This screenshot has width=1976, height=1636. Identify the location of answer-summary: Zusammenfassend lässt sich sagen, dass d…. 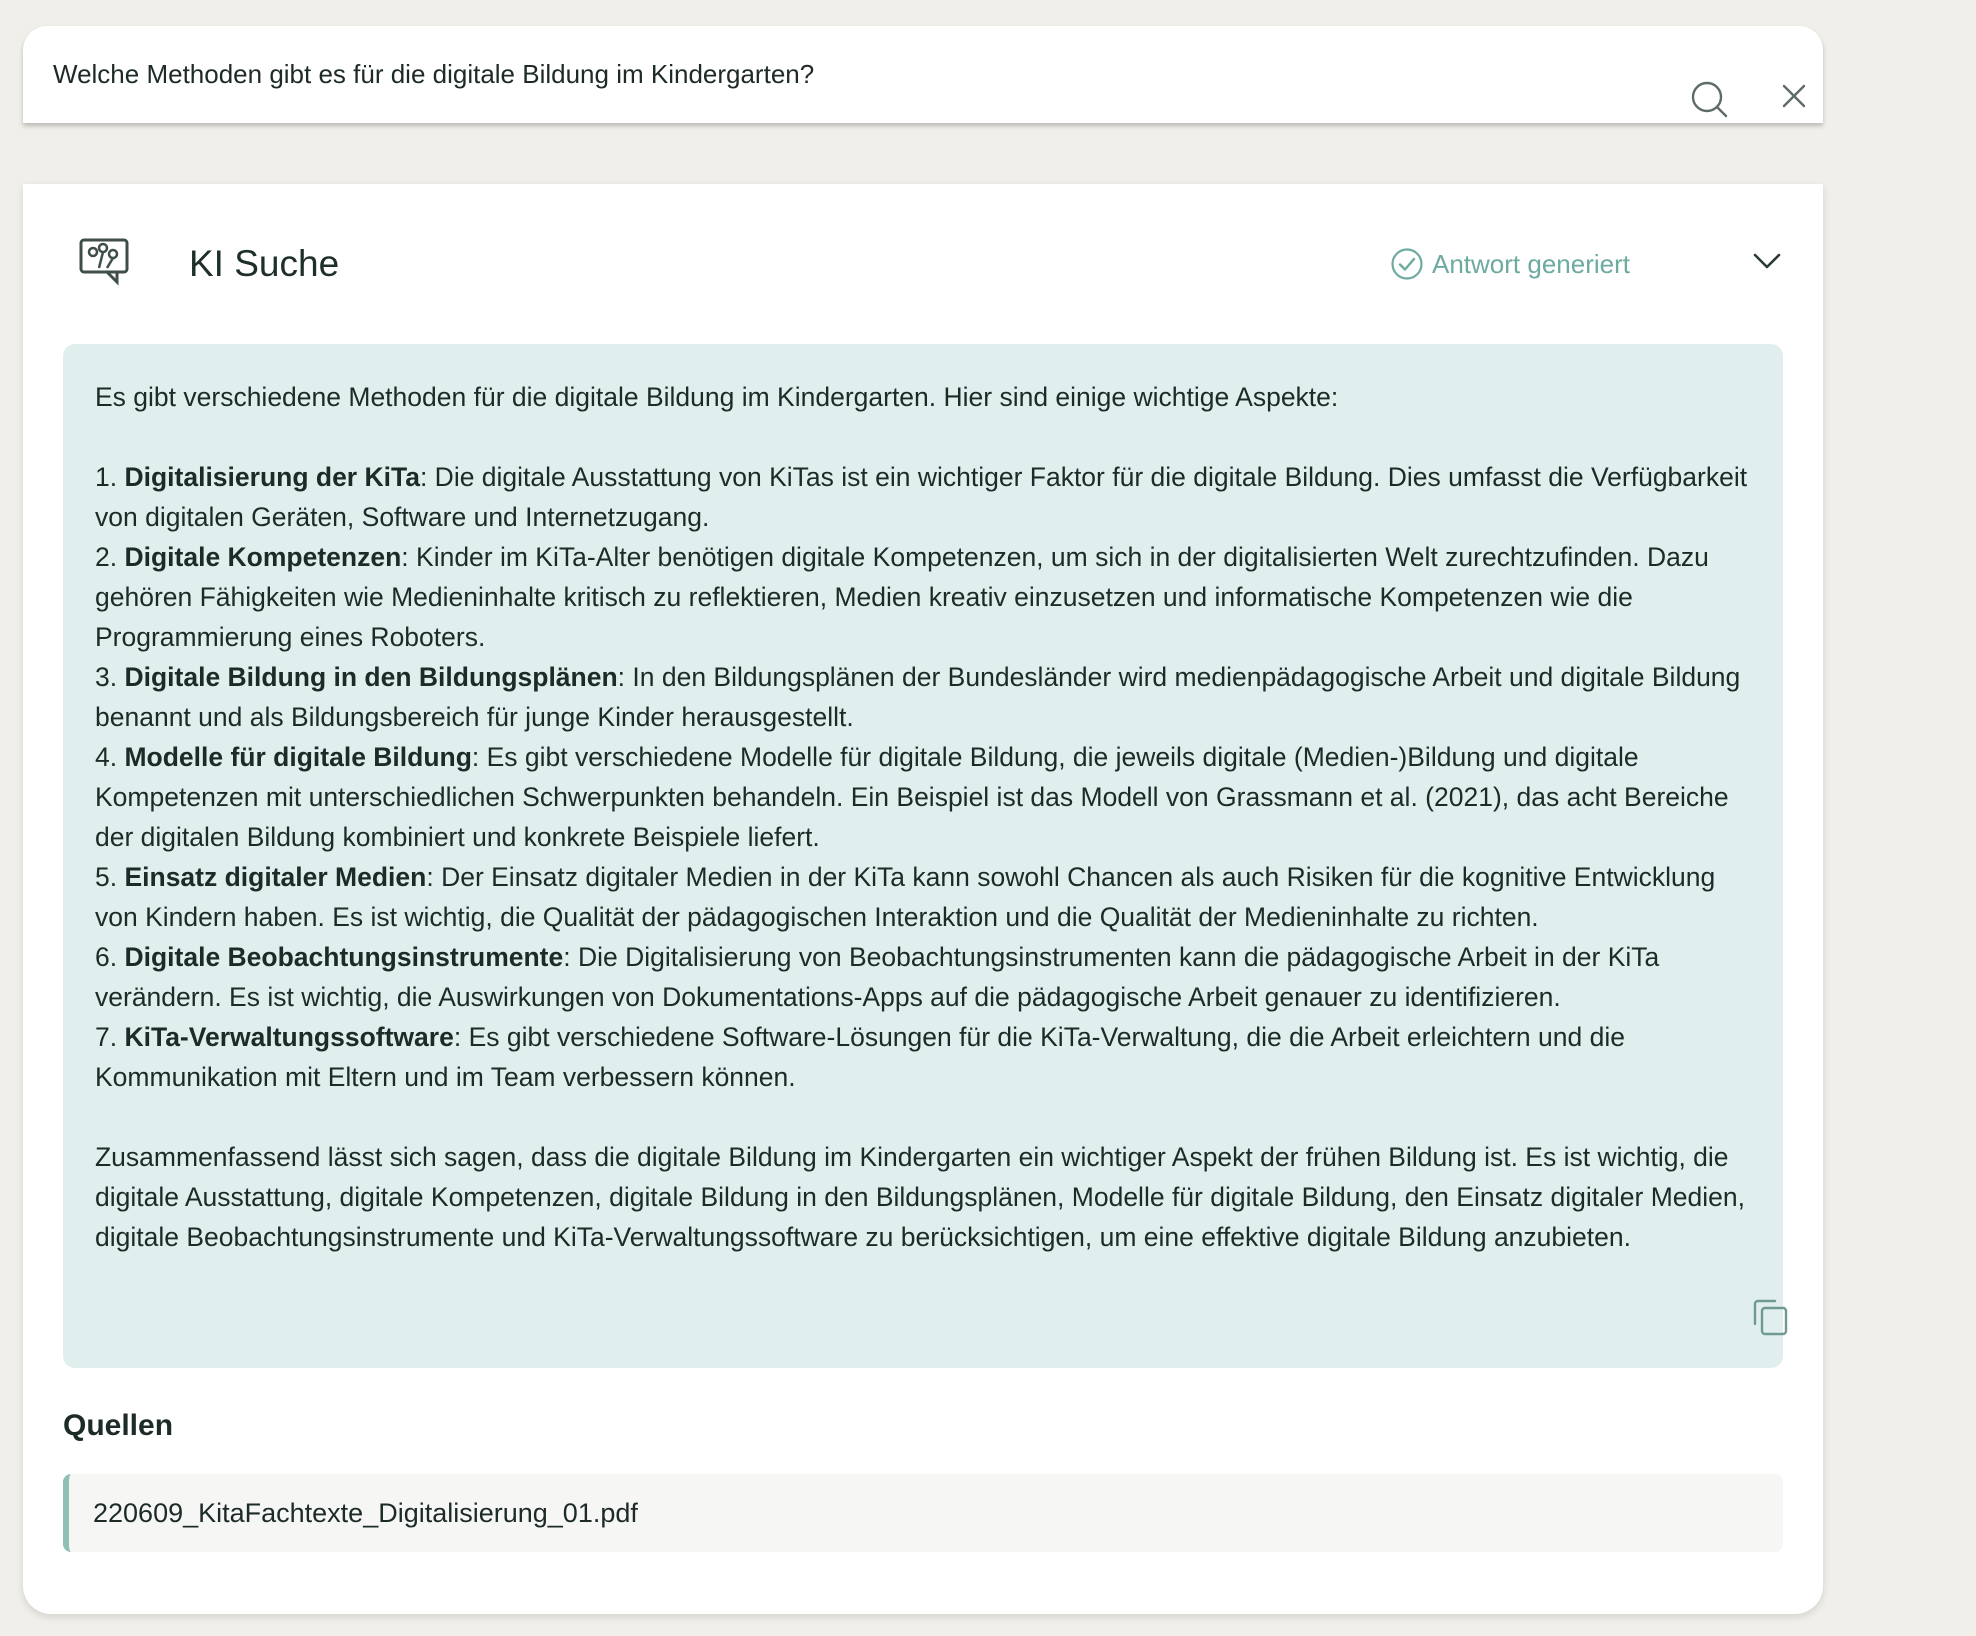
(920, 1197).